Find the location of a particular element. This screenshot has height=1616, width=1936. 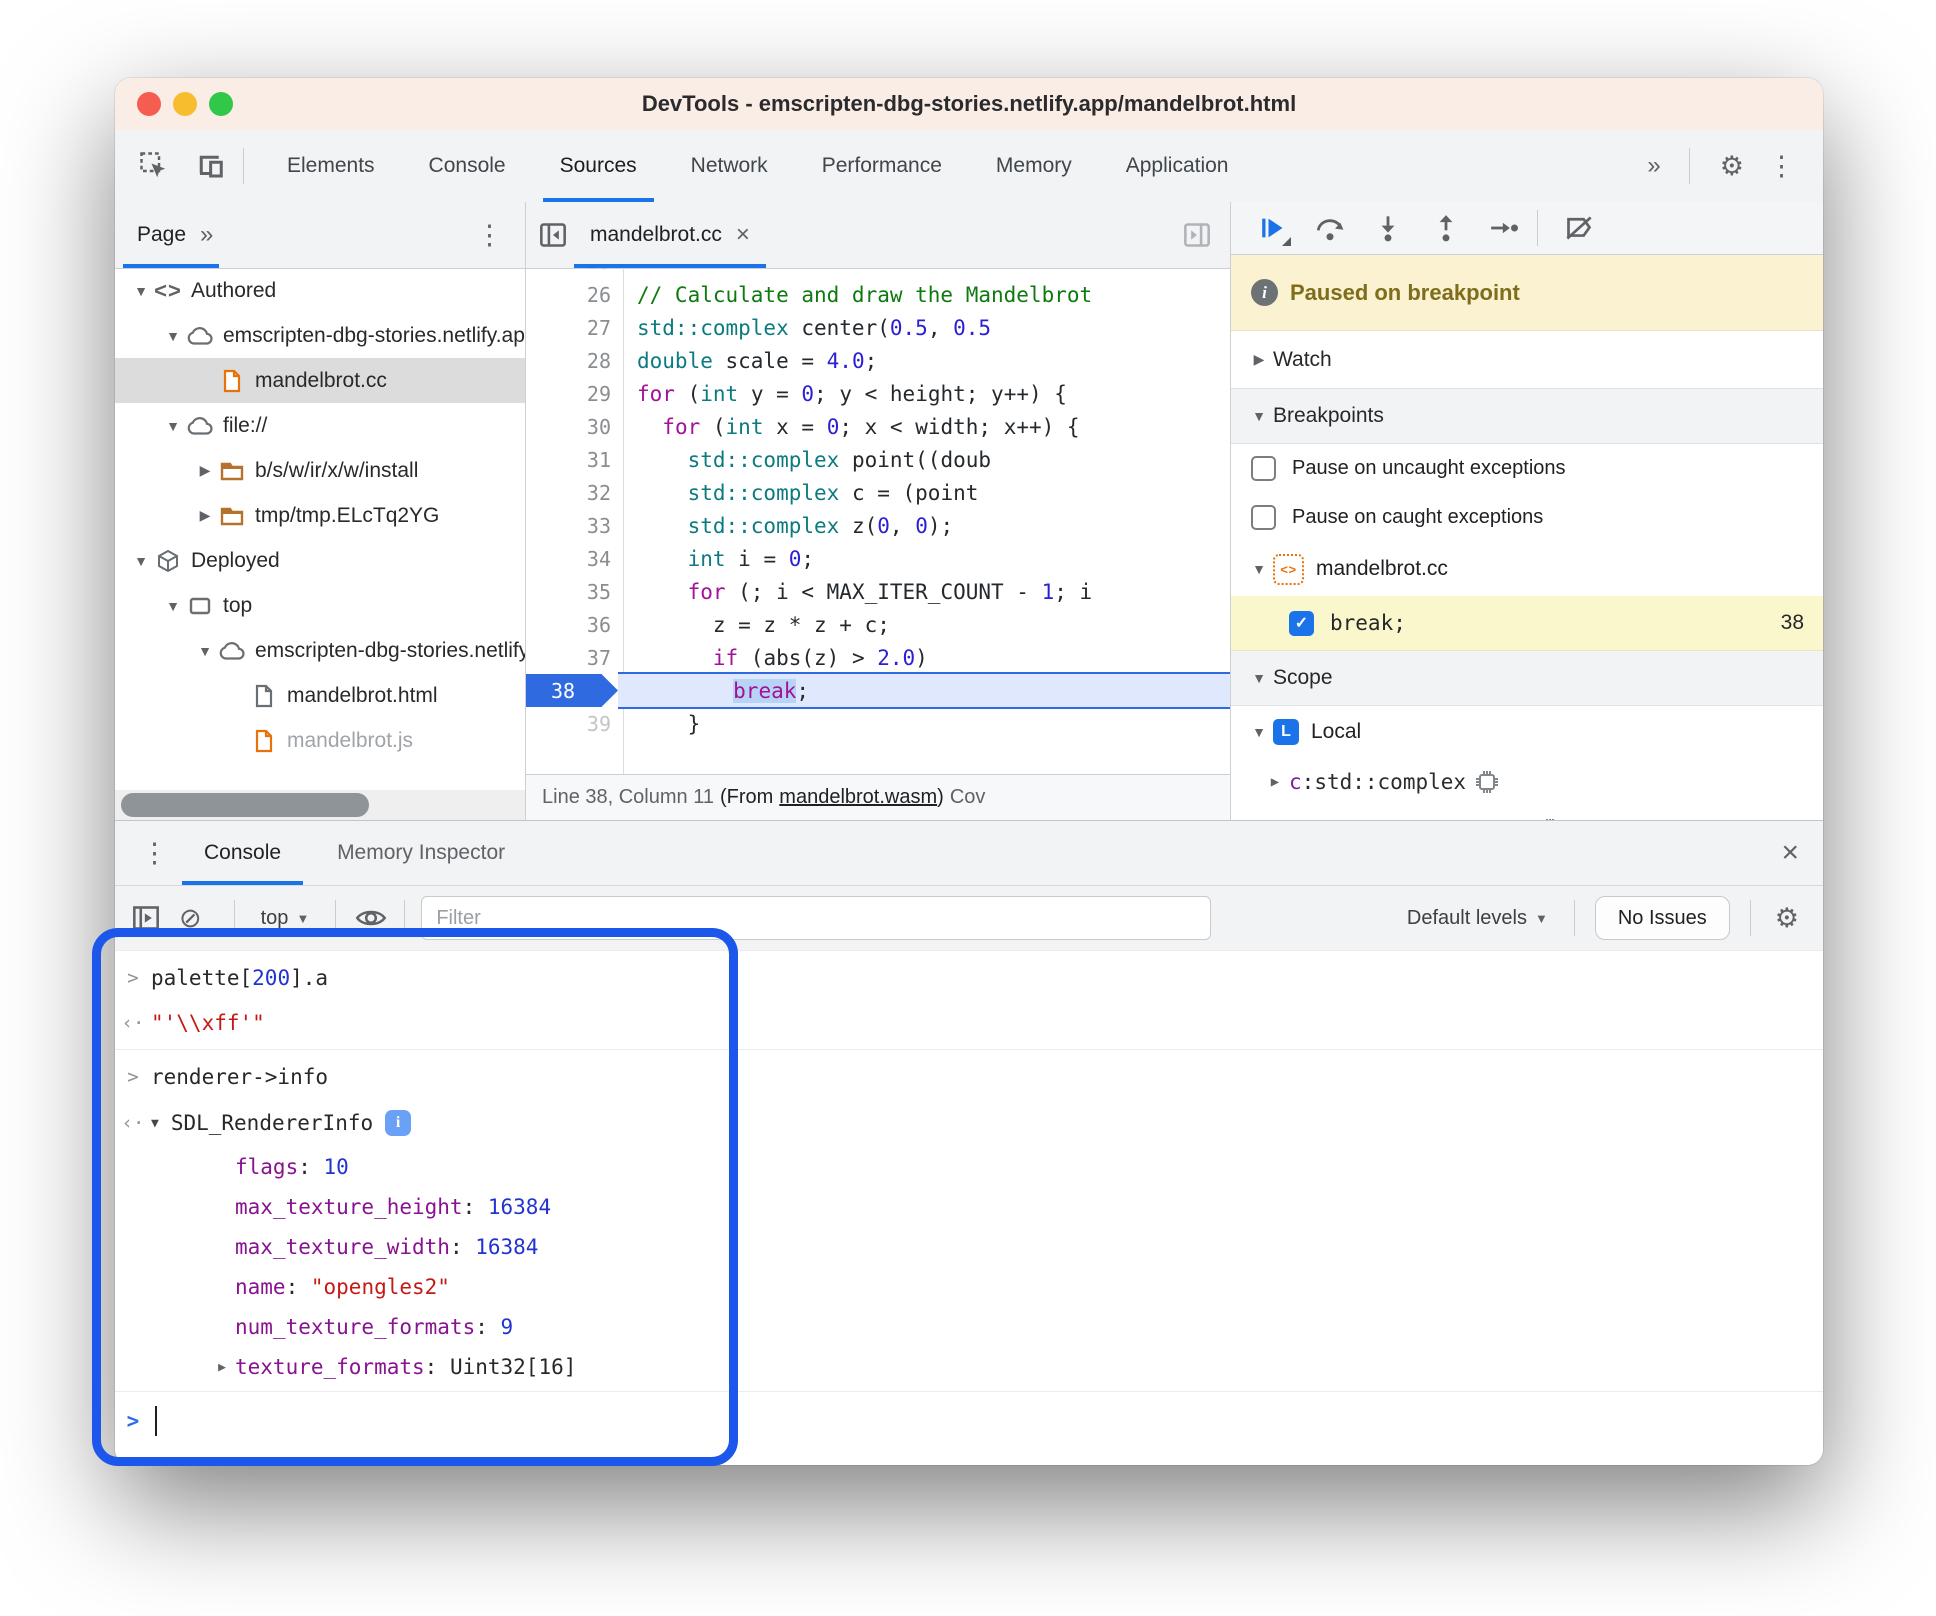

tree-item-tmp-tmp-elctq2yg: ▶ tmp/tmp.ELcTq2YG is located at coordinates (320, 515).